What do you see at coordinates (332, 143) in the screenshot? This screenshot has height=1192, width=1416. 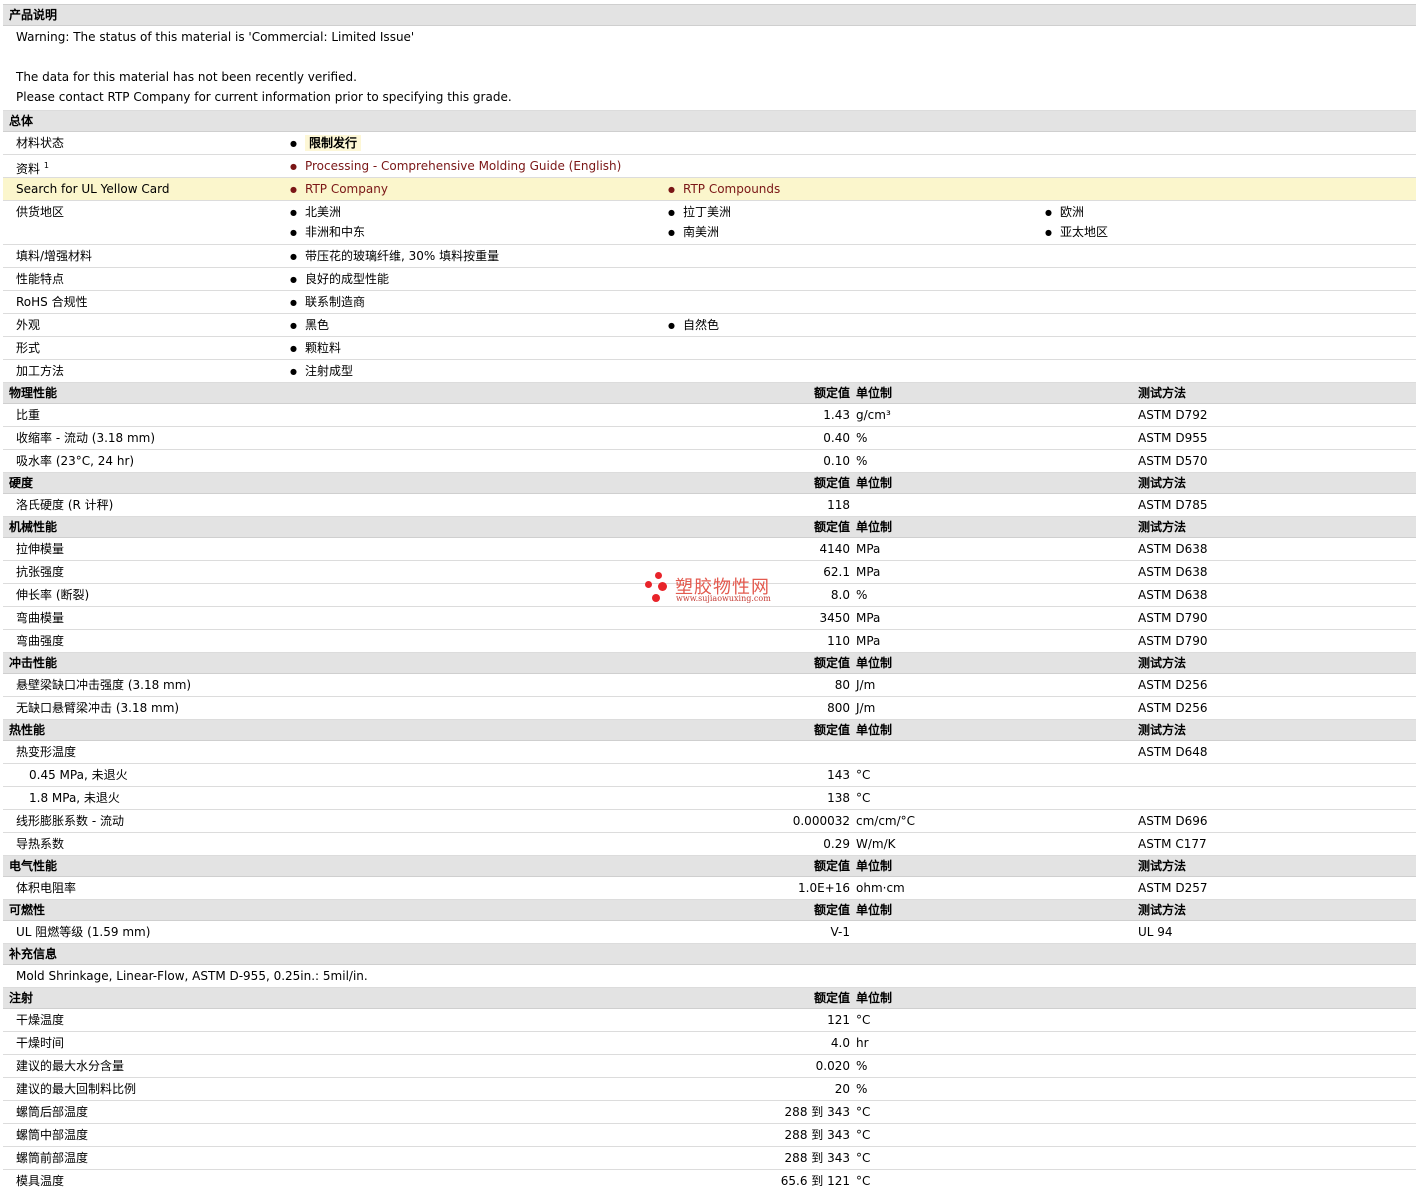 I see `status-badge: 限制发行` at bounding box center [332, 143].